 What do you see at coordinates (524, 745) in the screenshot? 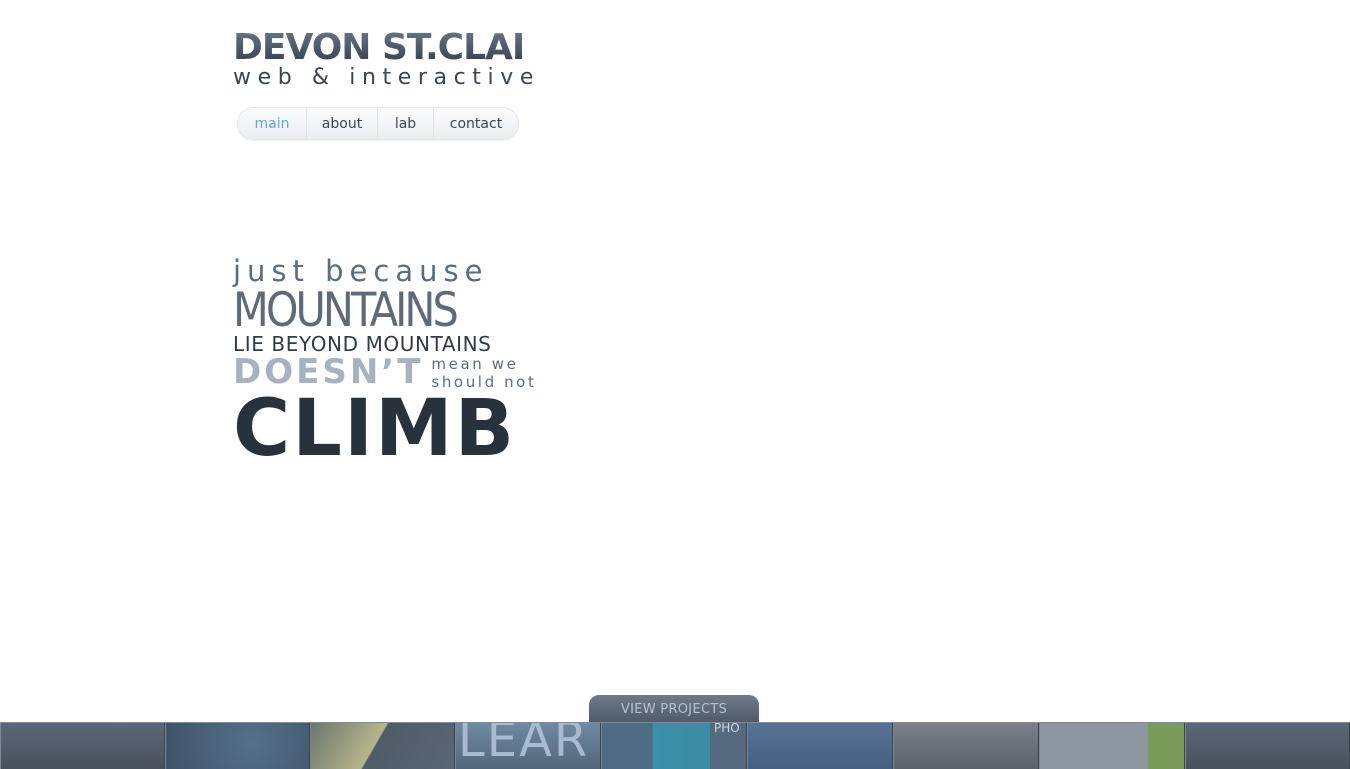
I see `thumb-text-lear: LEAR` at bounding box center [524, 745].